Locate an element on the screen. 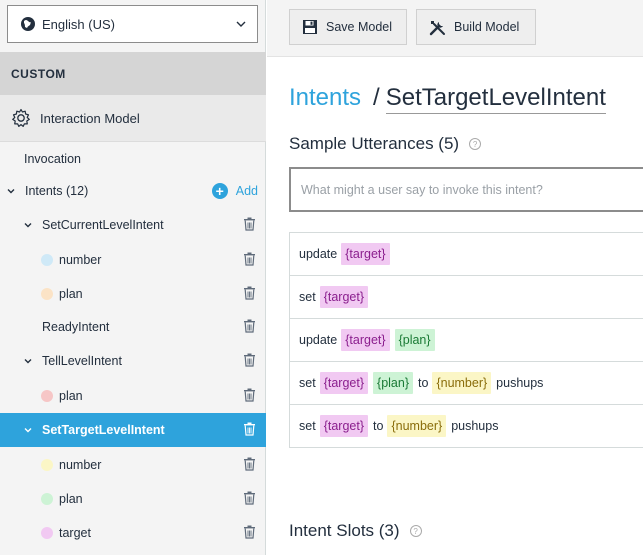  sample-utterances-heading: Sample Utterances (5) ? is located at coordinates (385, 144).